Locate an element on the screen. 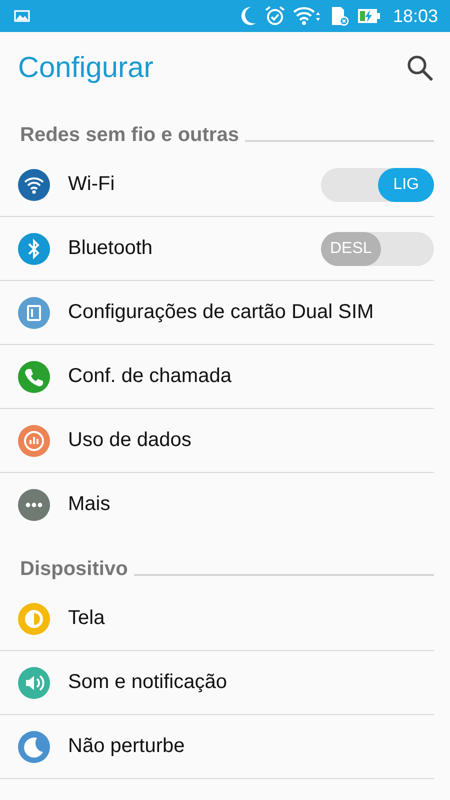 Image resolution: width=450 pixels, height=800 pixels. setting-label: Mais is located at coordinates (251, 504).